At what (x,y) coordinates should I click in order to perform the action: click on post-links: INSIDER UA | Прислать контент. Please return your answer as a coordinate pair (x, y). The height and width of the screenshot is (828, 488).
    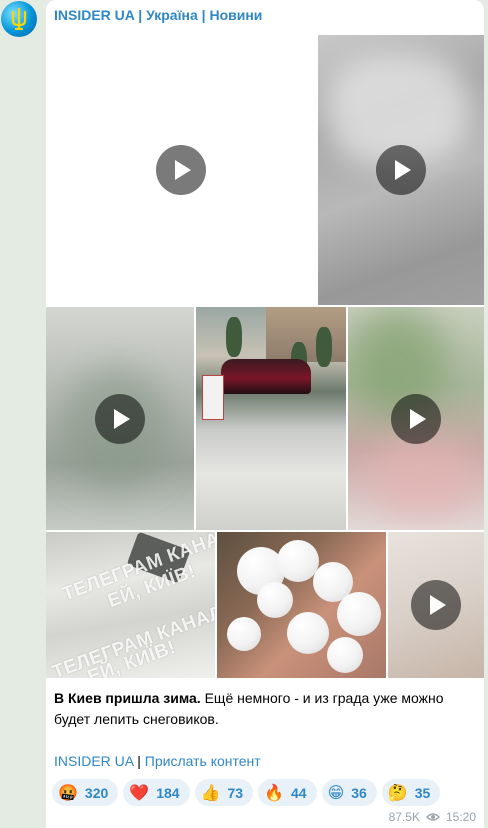
    Looking at the image, I should click on (157, 761).